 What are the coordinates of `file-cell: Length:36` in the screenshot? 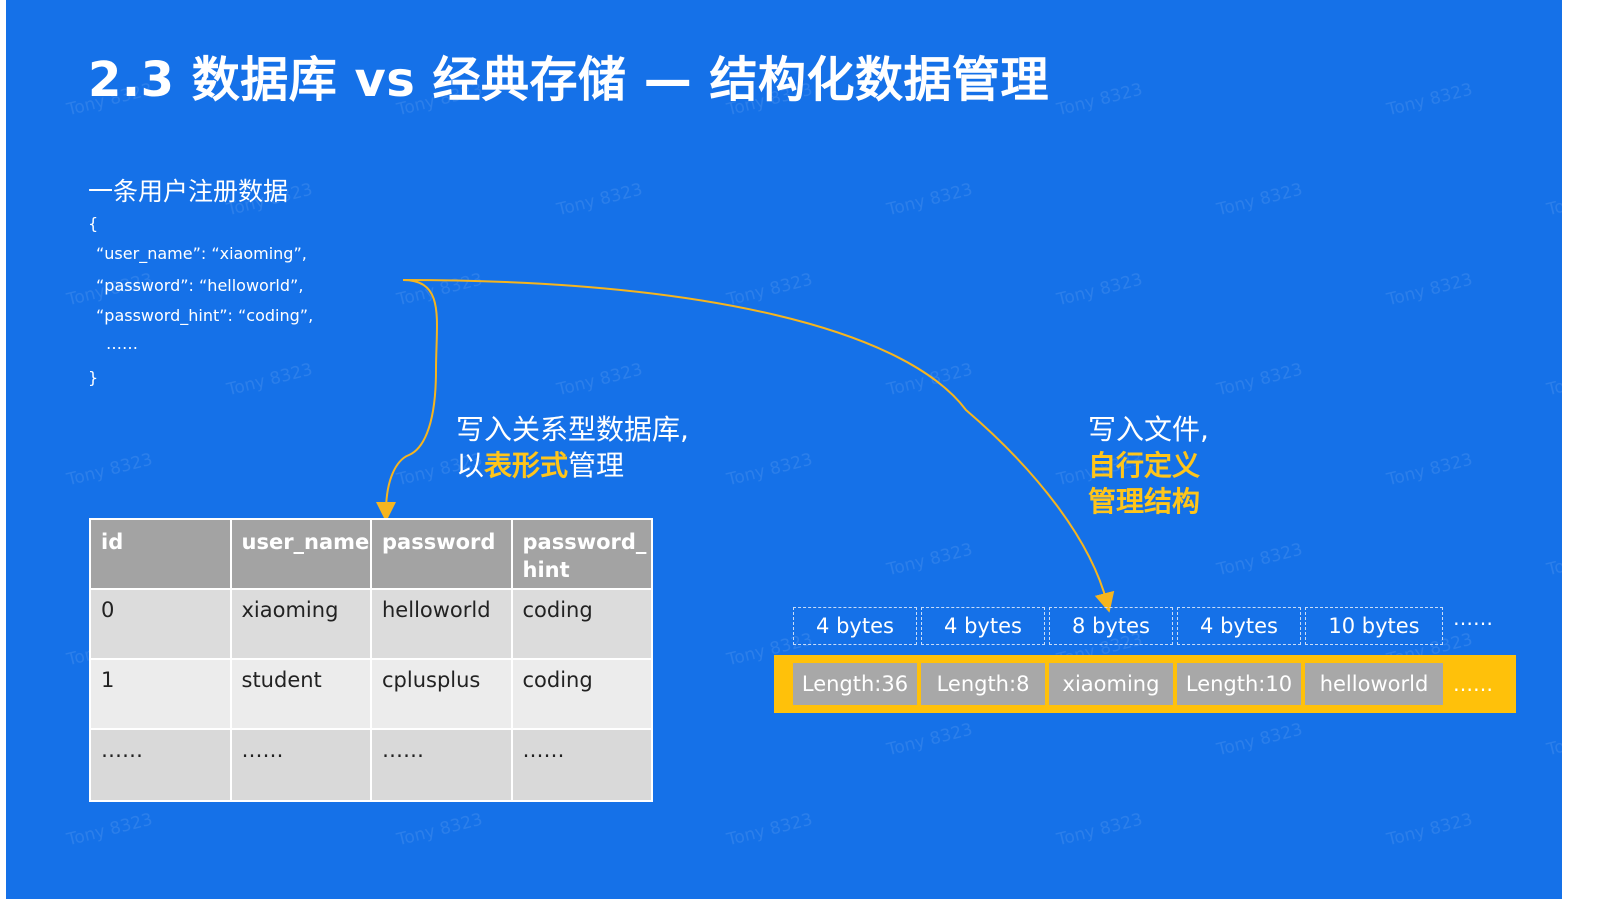 It's located at (855, 684).